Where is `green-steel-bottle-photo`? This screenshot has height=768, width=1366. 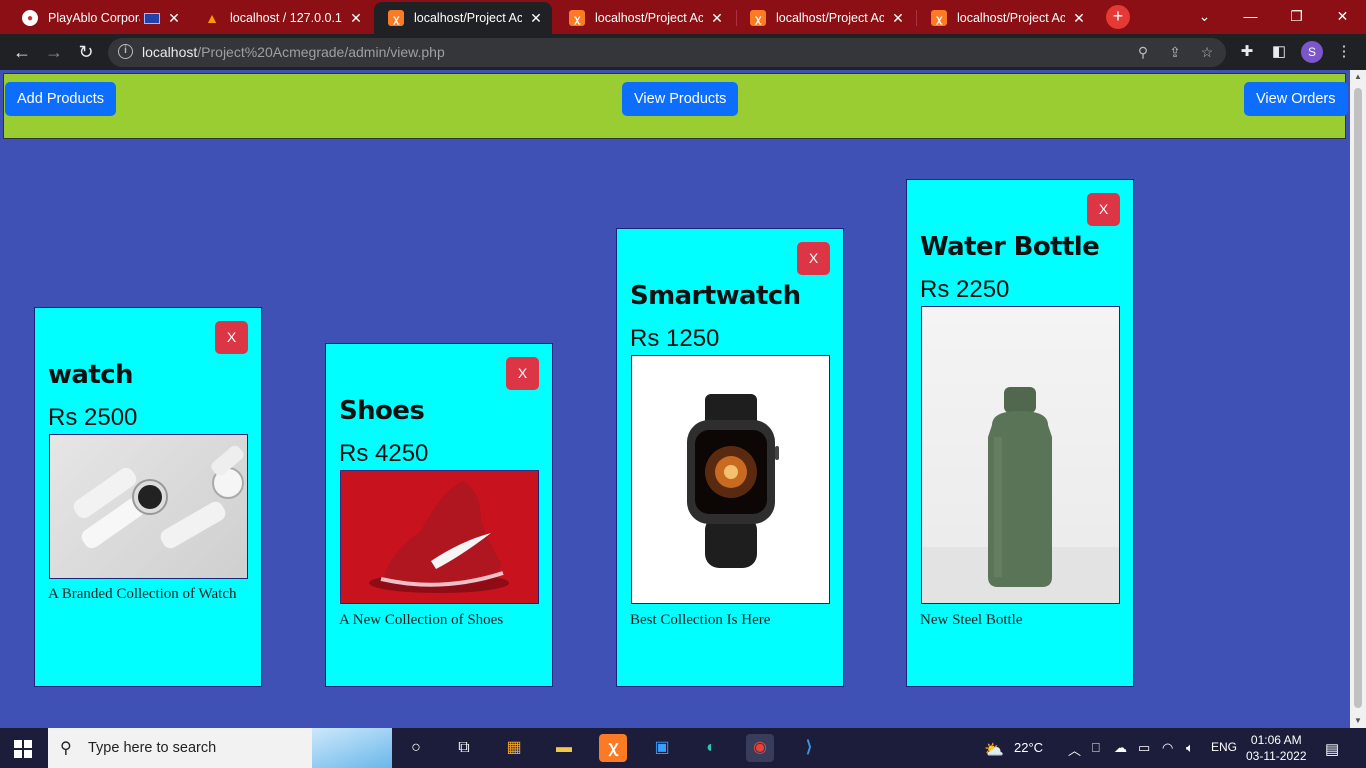
green-steel-bottle-photo is located at coordinates (1020, 495).